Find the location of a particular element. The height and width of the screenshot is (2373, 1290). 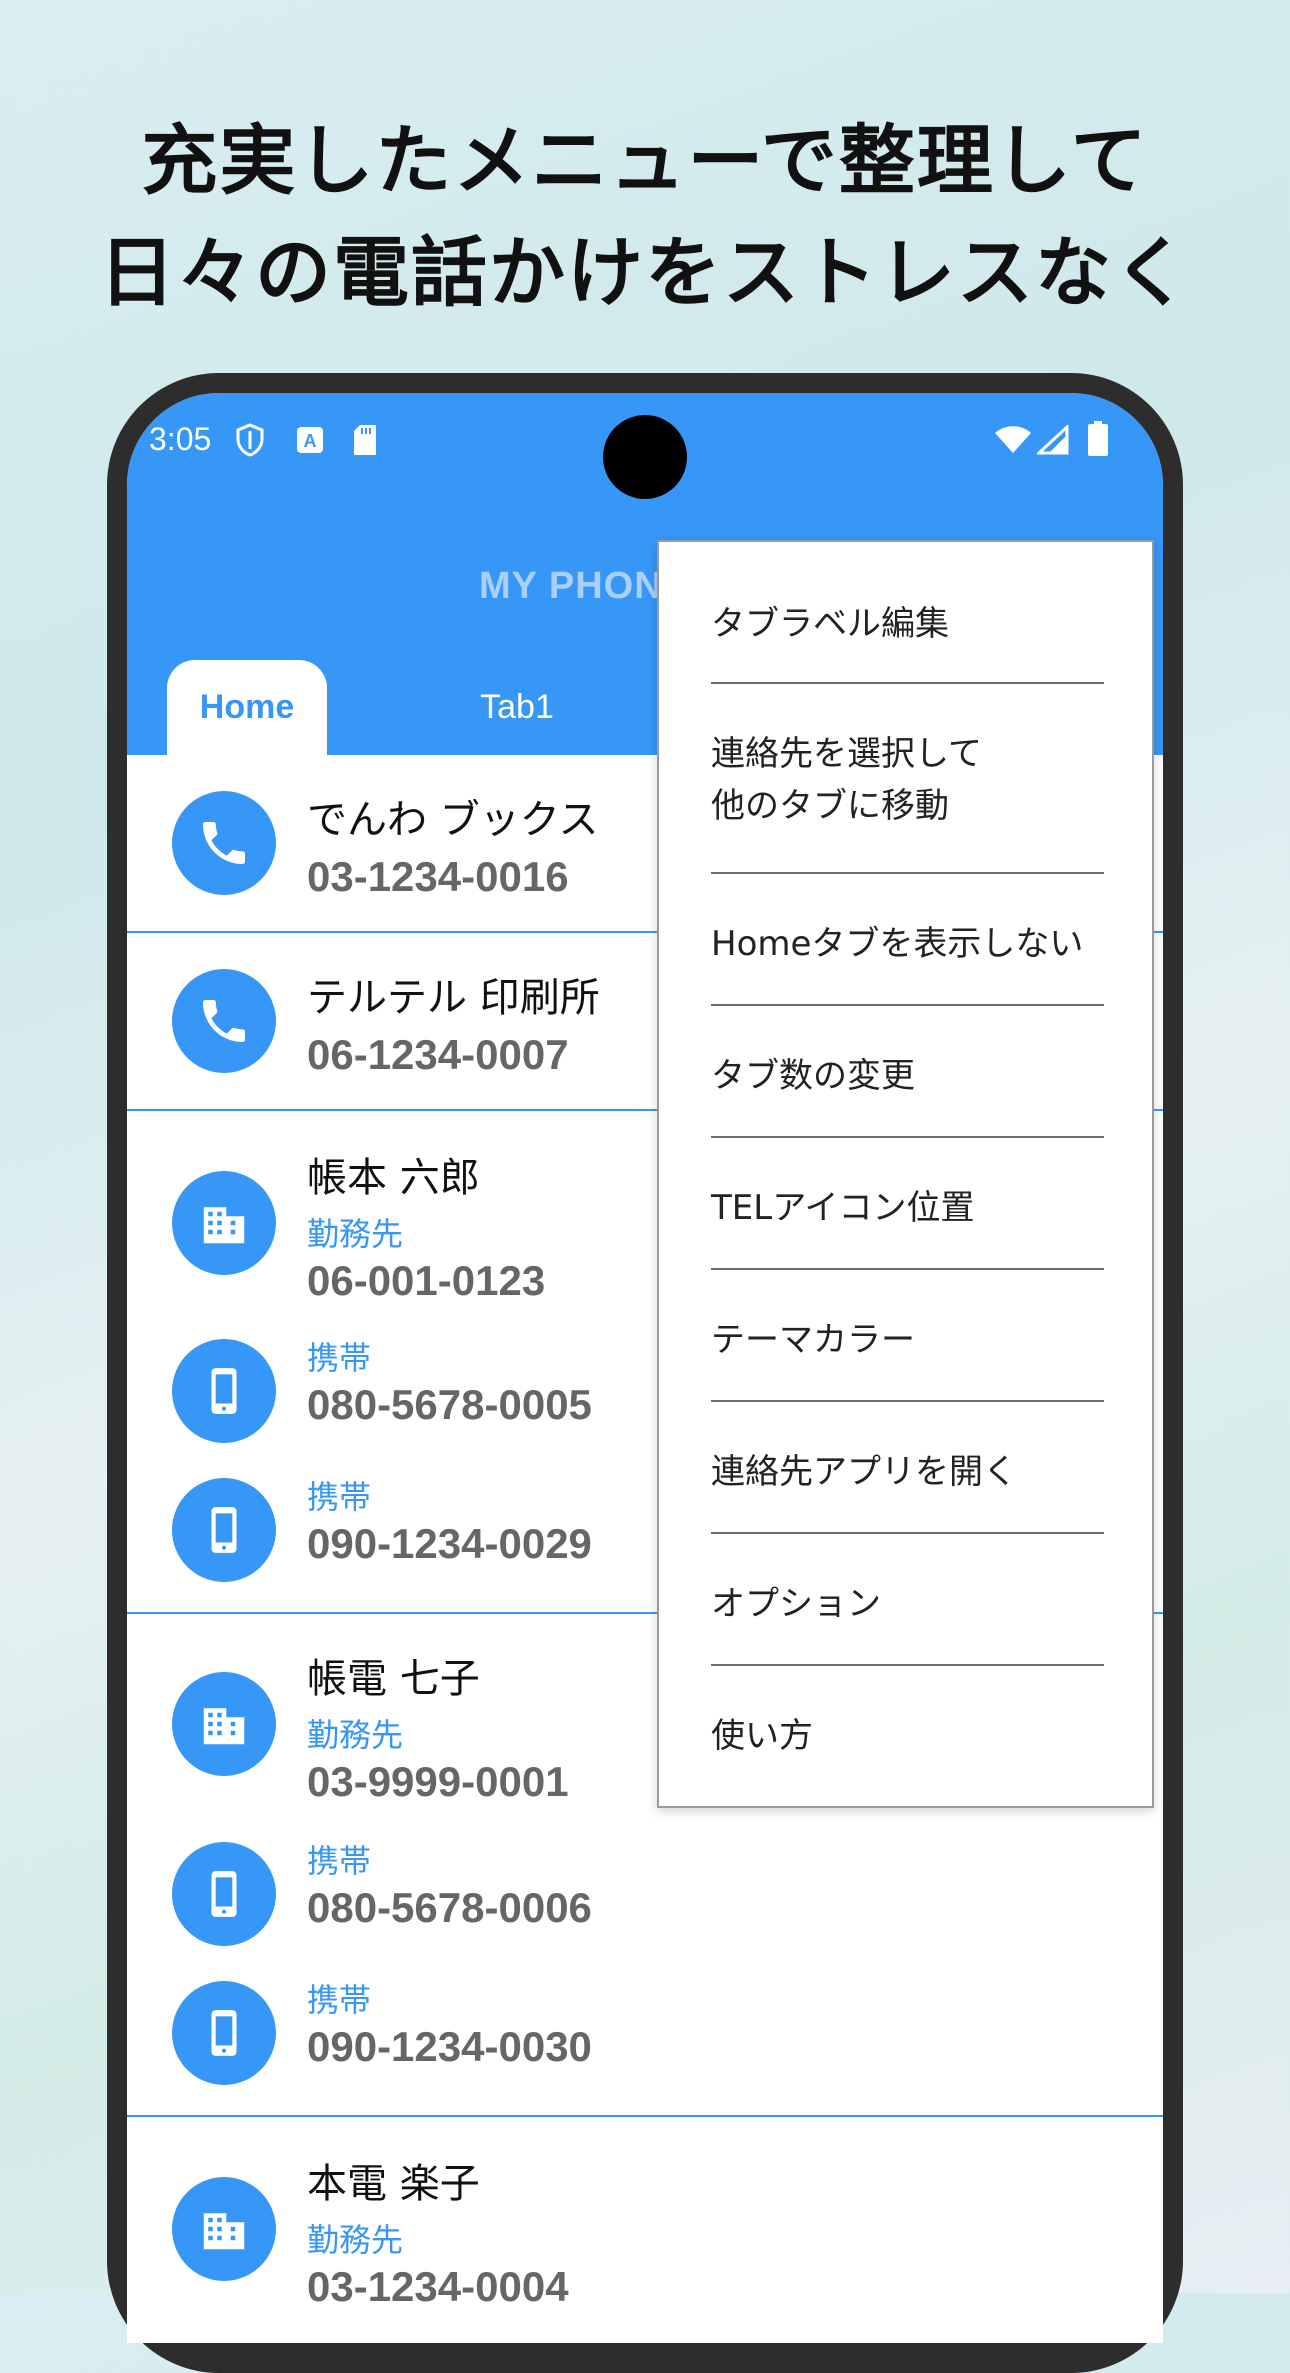

phone-number: 090-1234-0030 is located at coordinates (449, 2046).